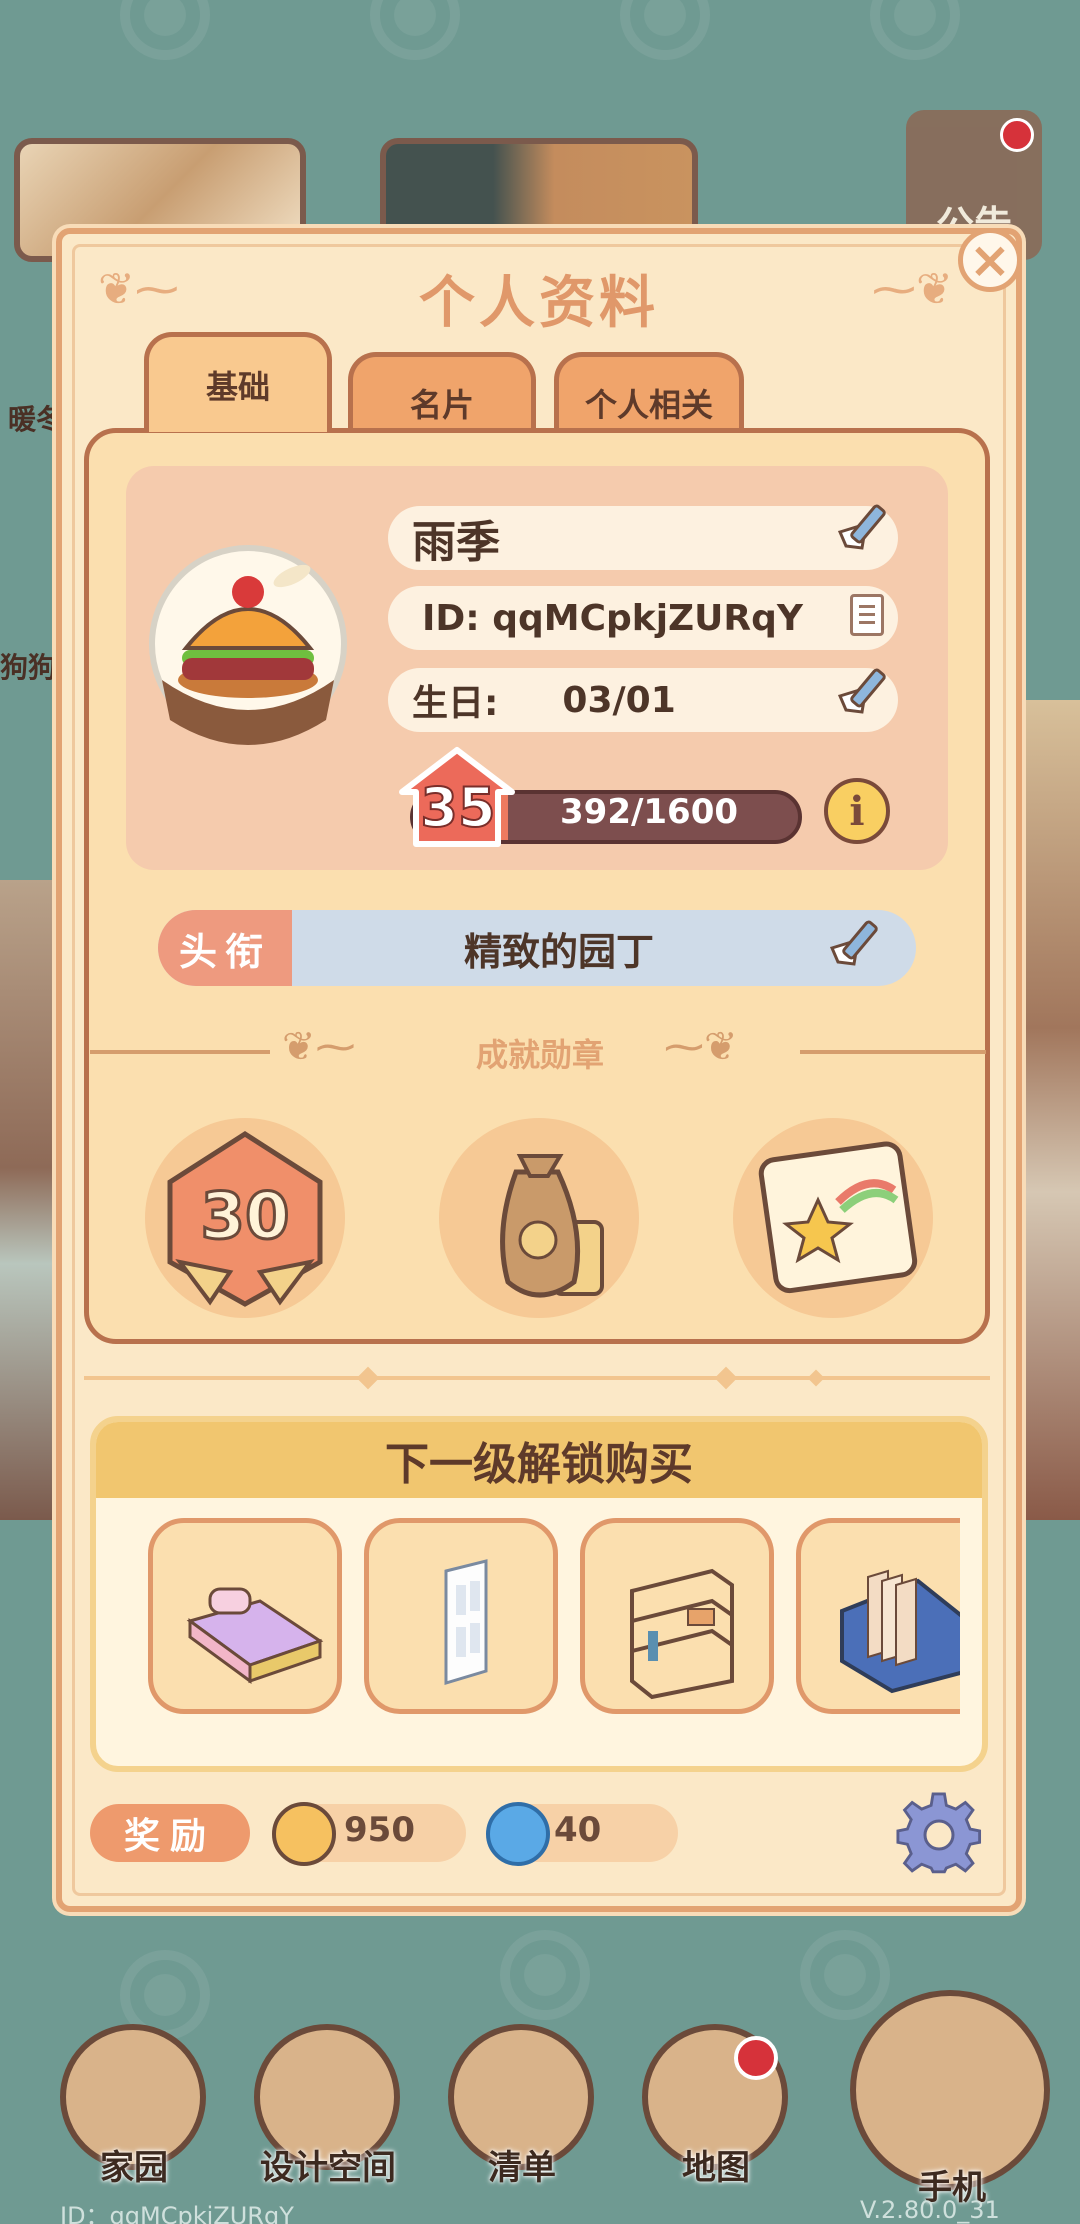 The width and height of the screenshot is (1080, 2224). I want to click on nickname: 雨季, so click(456, 542).